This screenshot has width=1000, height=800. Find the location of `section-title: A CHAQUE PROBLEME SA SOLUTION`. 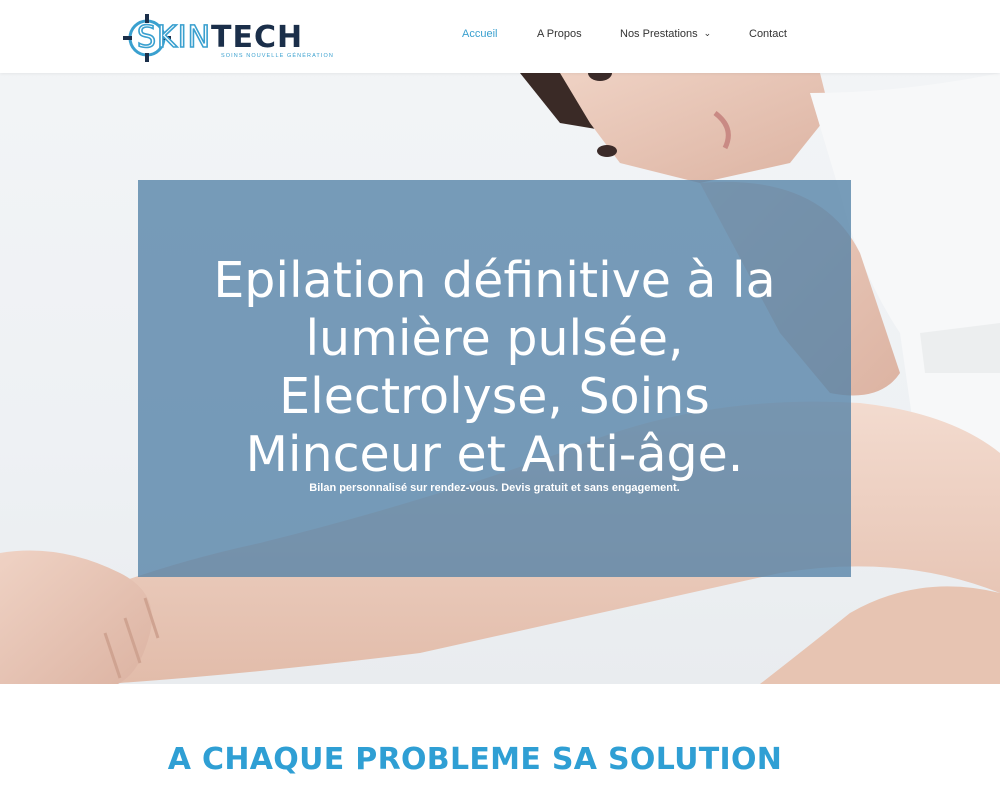

section-title: A CHAQUE PROBLEME SA SOLUTION is located at coordinates (475, 759).